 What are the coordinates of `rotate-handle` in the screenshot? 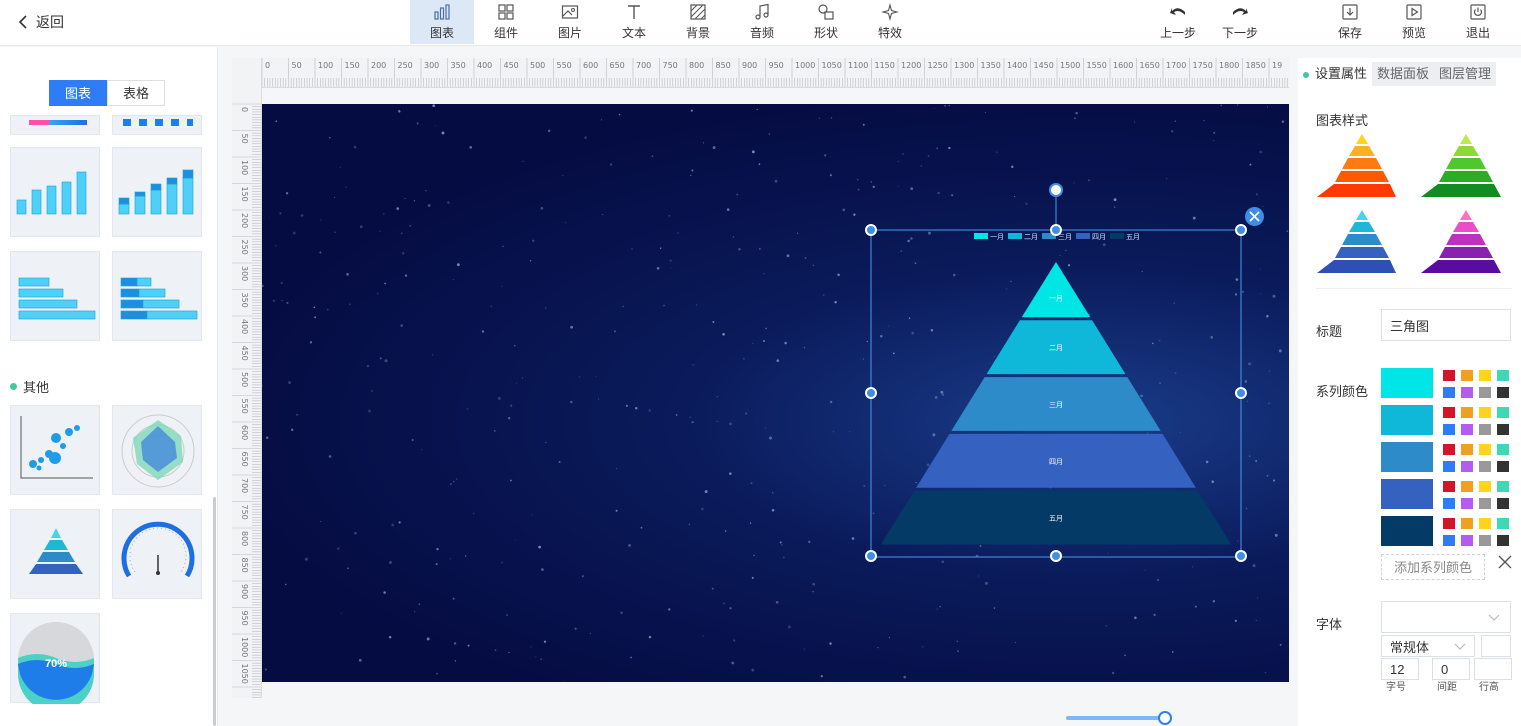 It's located at (1056, 190).